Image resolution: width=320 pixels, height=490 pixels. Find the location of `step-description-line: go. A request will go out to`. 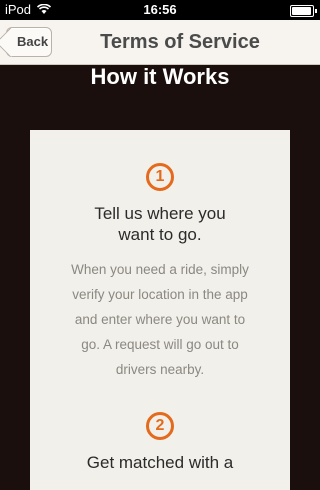

step-description-line: go. A request will go out to is located at coordinates (160, 344).